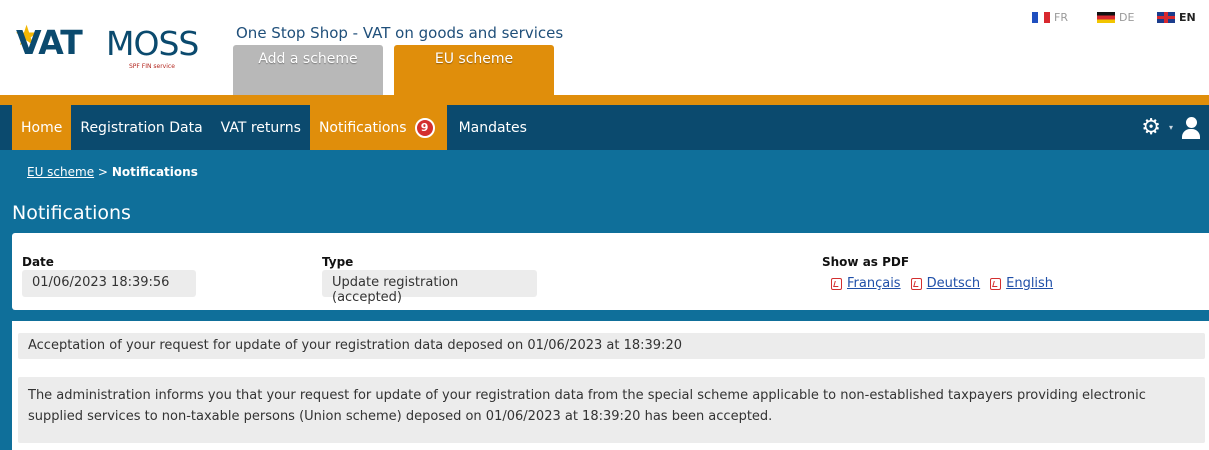  What do you see at coordinates (424, 127) in the screenshot?
I see `notification-count-badge: 9` at bounding box center [424, 127].